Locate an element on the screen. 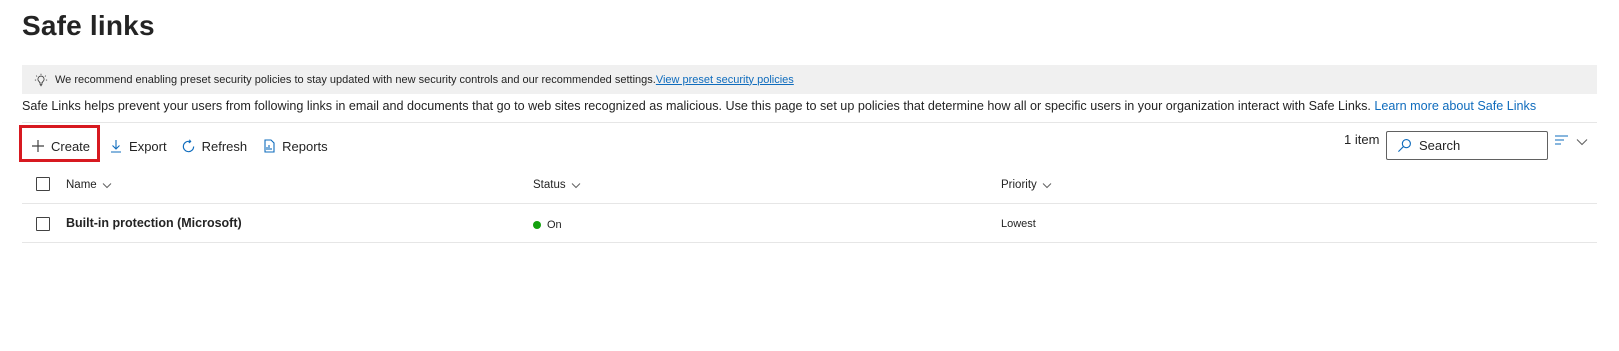  status-text: On is located at coordinates (554, 225).